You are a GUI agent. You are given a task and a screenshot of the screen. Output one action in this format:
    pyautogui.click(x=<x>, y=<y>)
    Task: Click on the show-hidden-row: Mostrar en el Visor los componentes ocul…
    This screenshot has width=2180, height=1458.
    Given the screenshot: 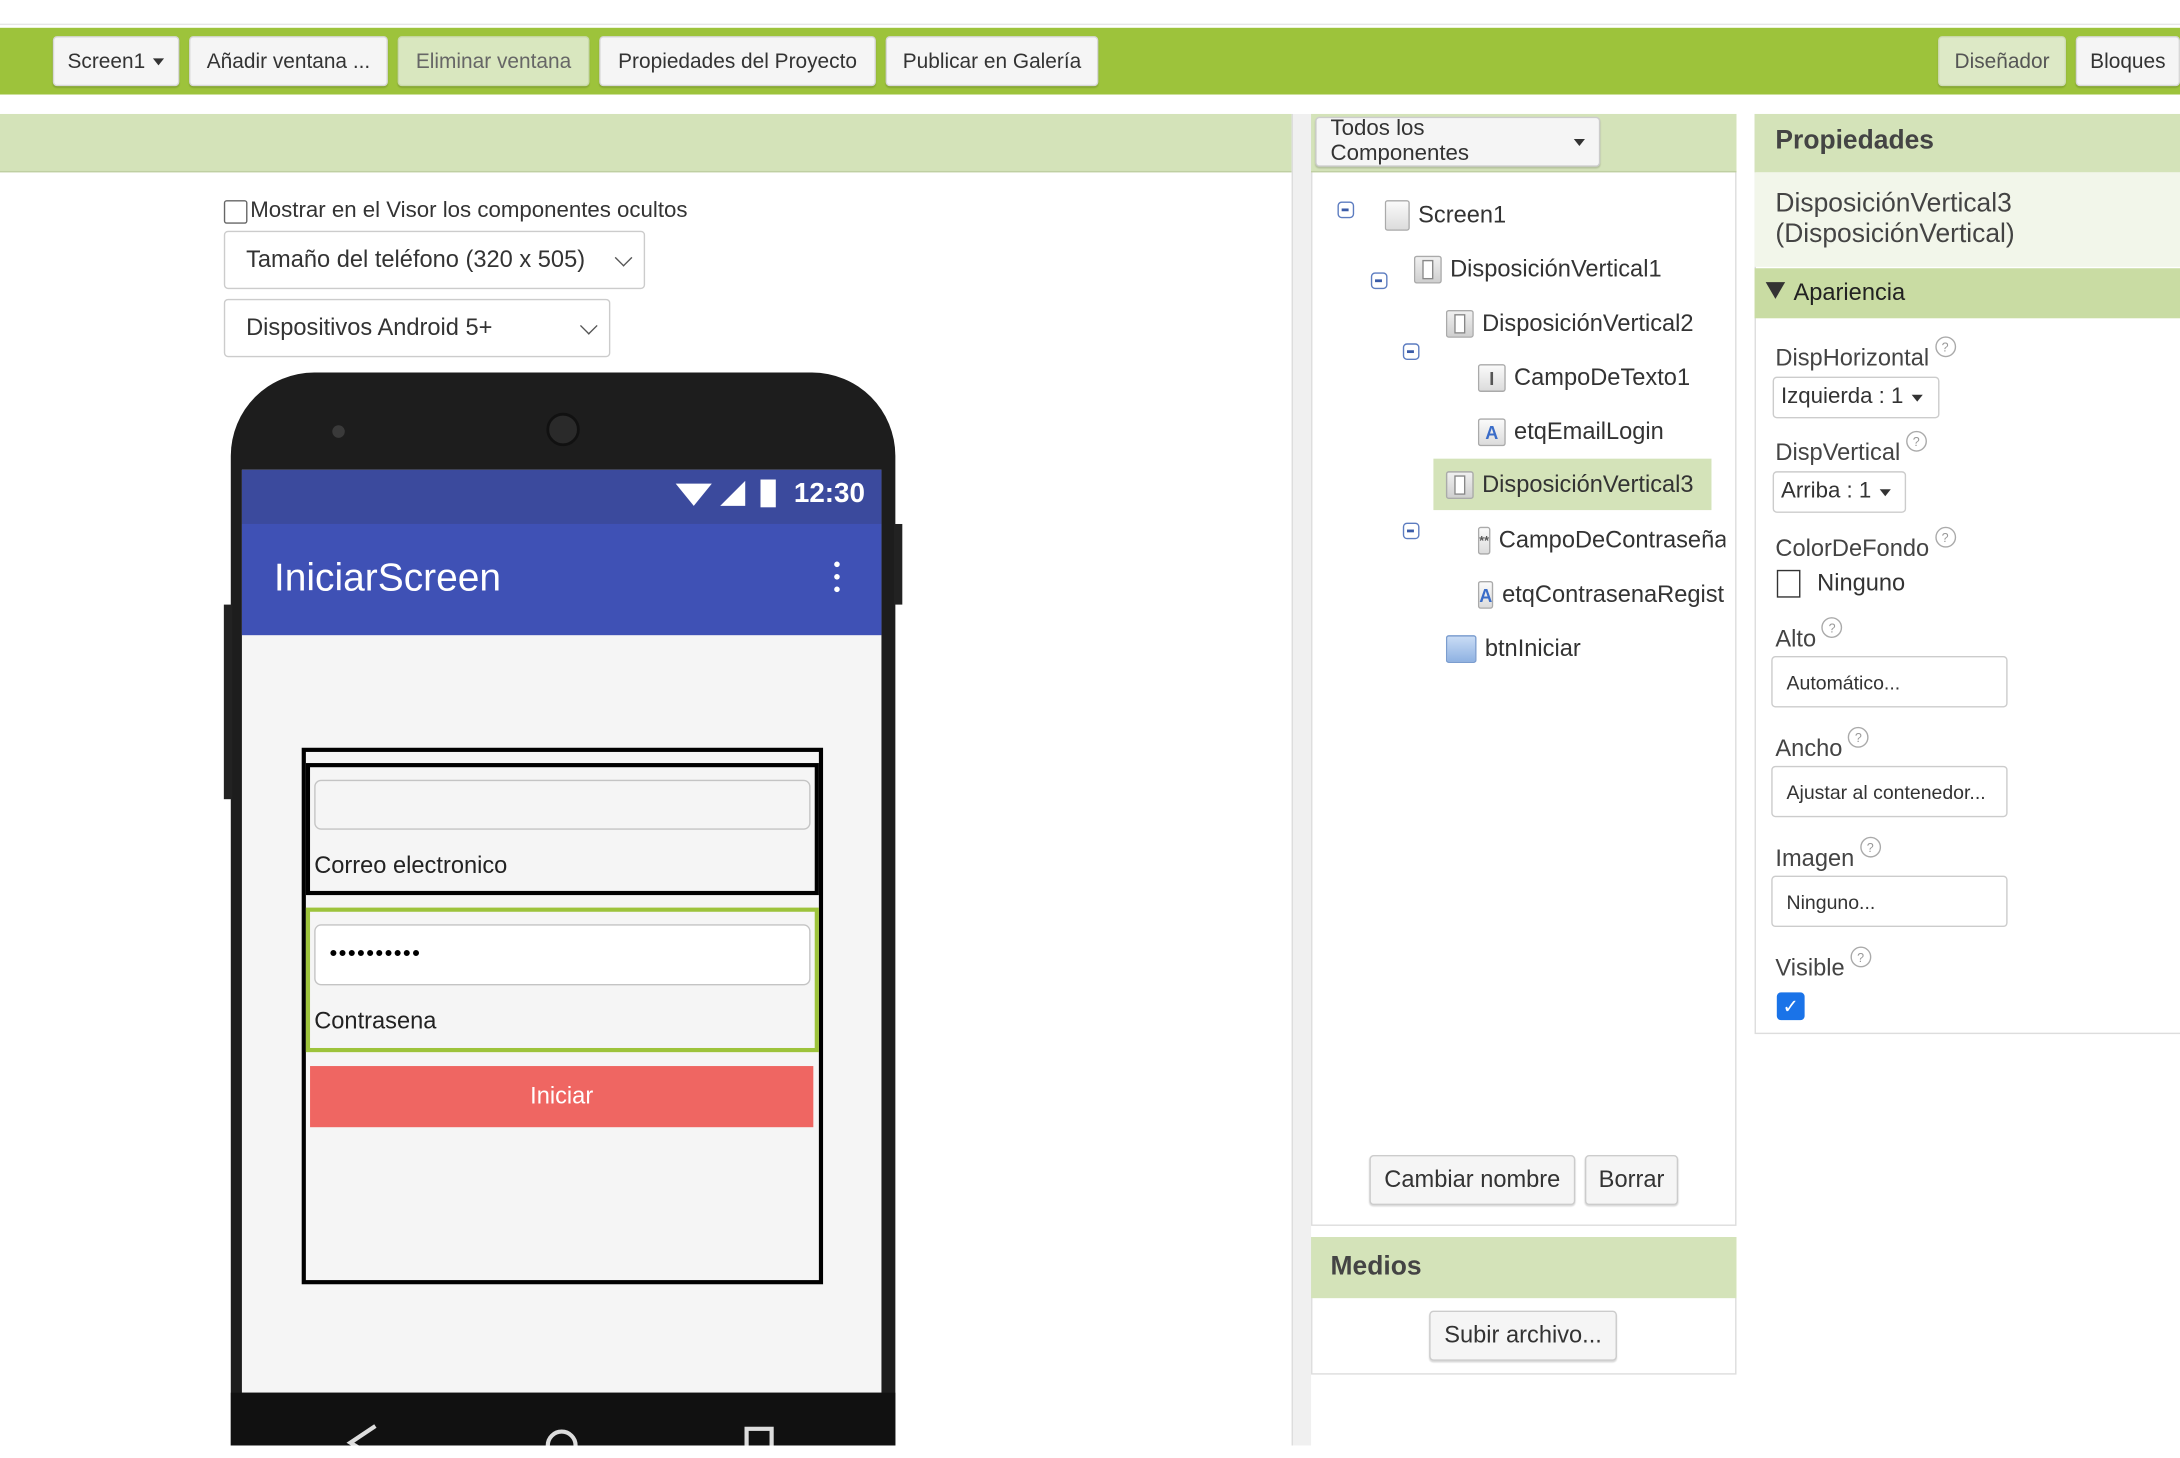 What is the action you would take?
    pyautogui.click(x=455, y=211)
    